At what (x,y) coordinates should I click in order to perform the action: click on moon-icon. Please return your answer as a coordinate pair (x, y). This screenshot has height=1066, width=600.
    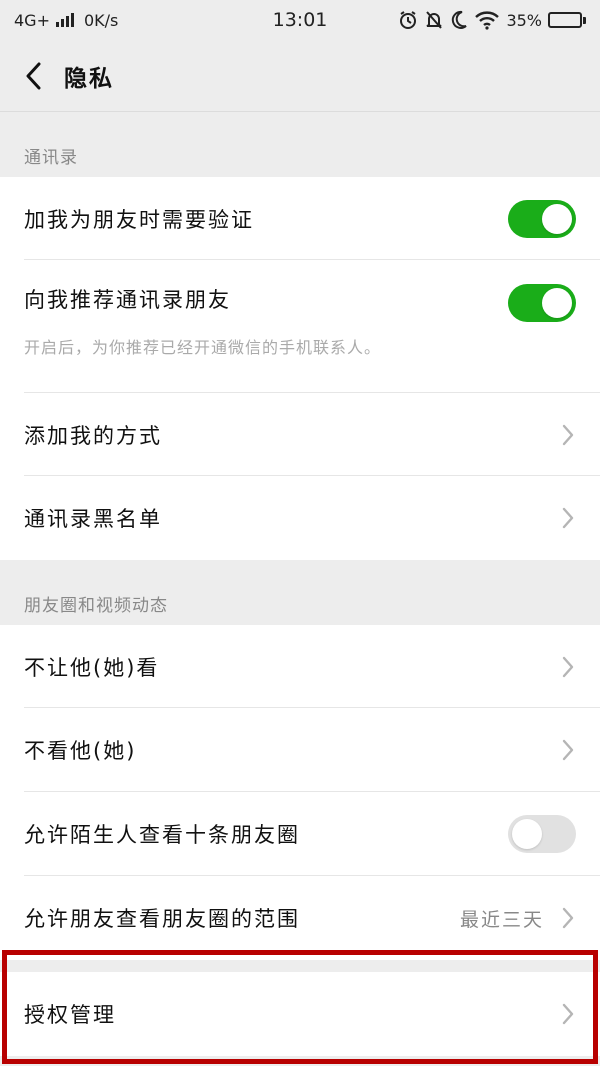
    Looking at the image, I should click on (460, 19).